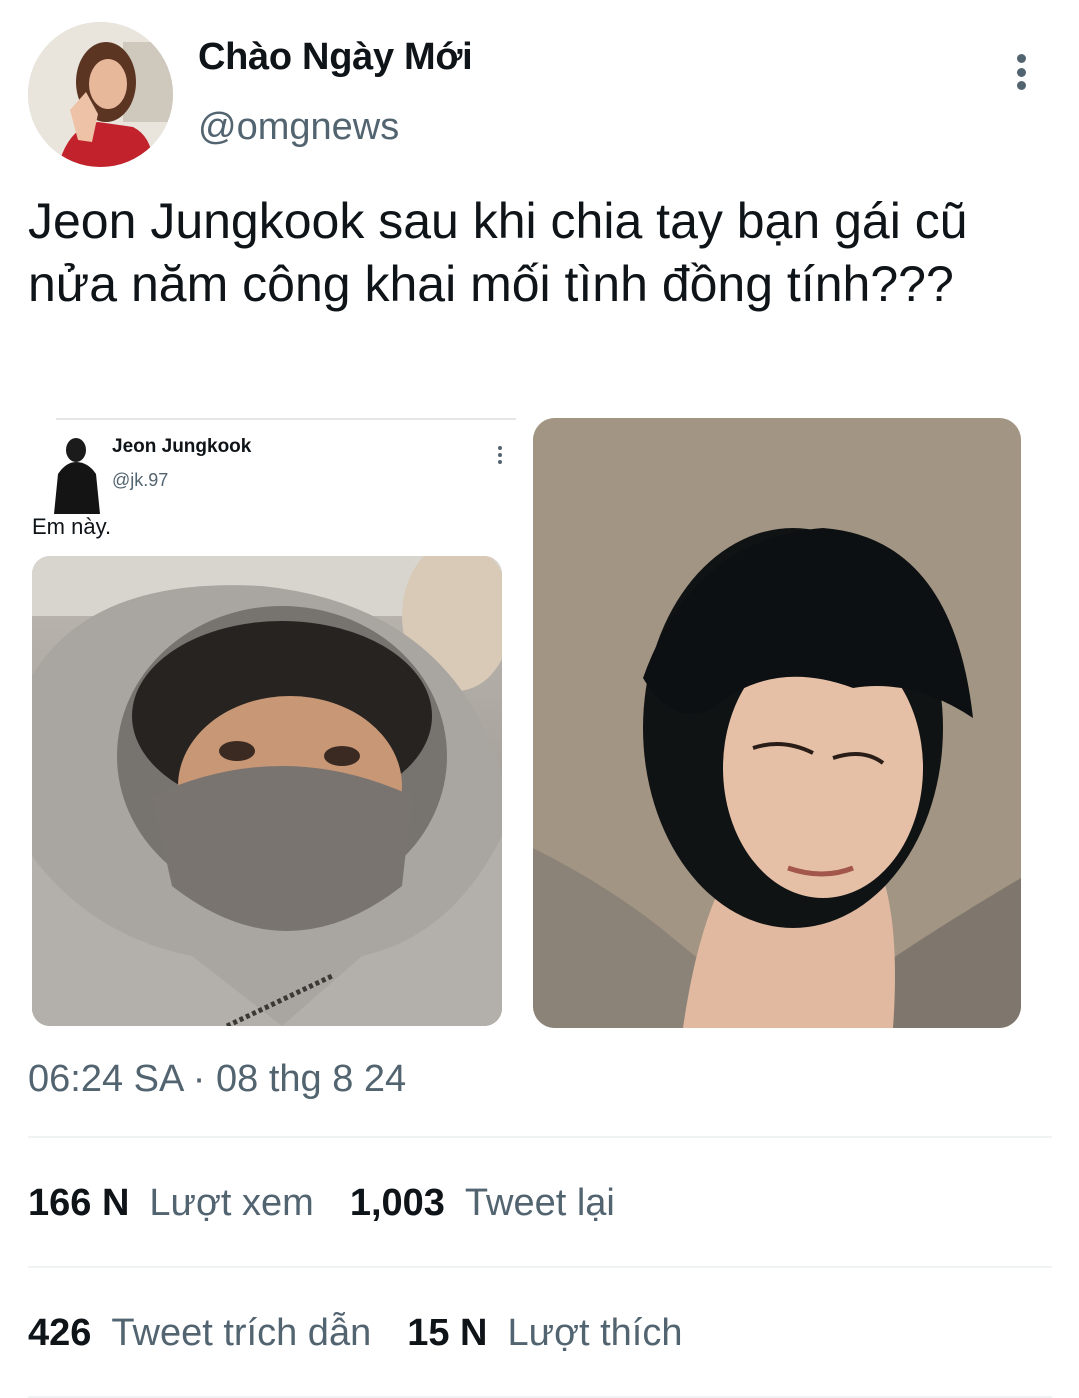 This screenshot has height=1398, width=1079. I want to click on embedded-photo, so click(267, 791).